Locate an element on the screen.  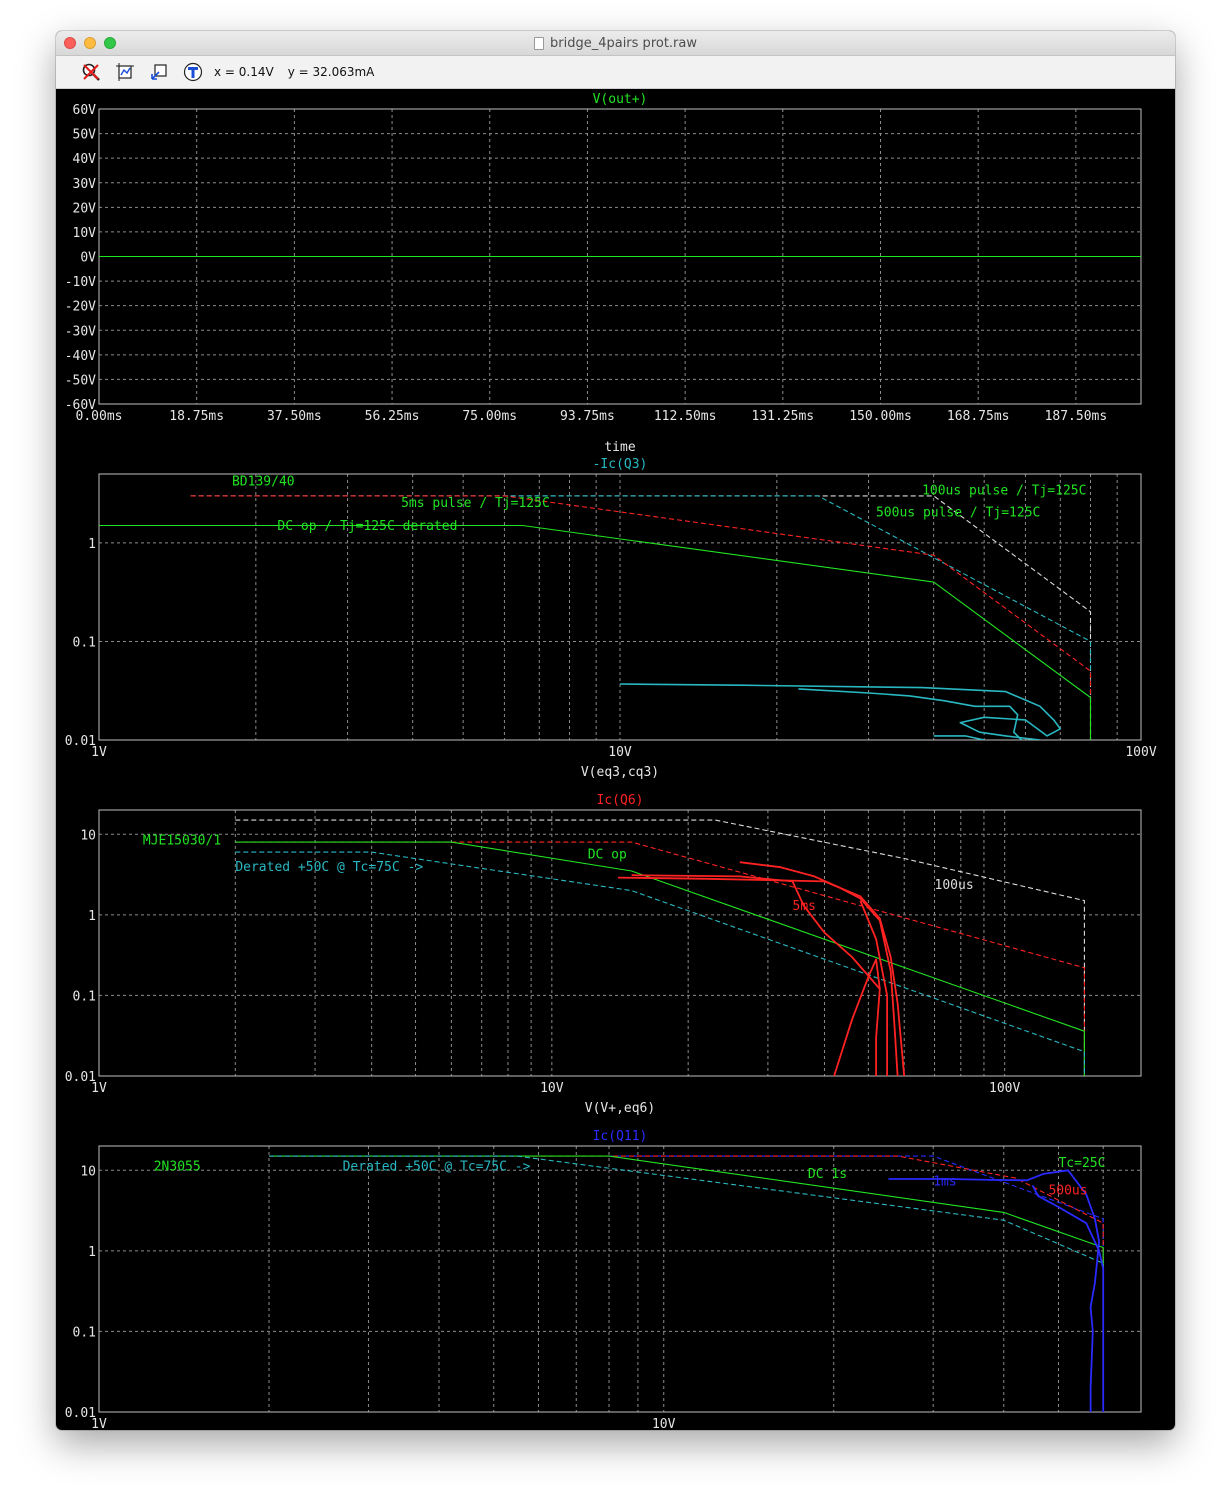
grid-lines is located at coordinates (620, 1279).